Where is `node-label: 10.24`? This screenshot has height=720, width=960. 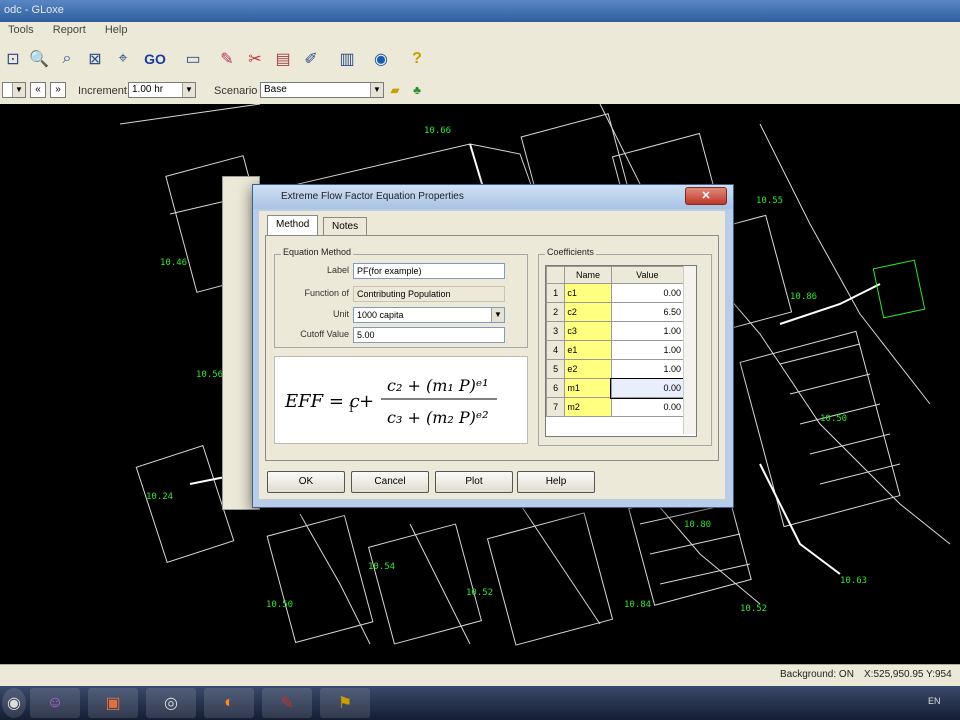
node-label: 10.24 is located at coordinates (160, 497).